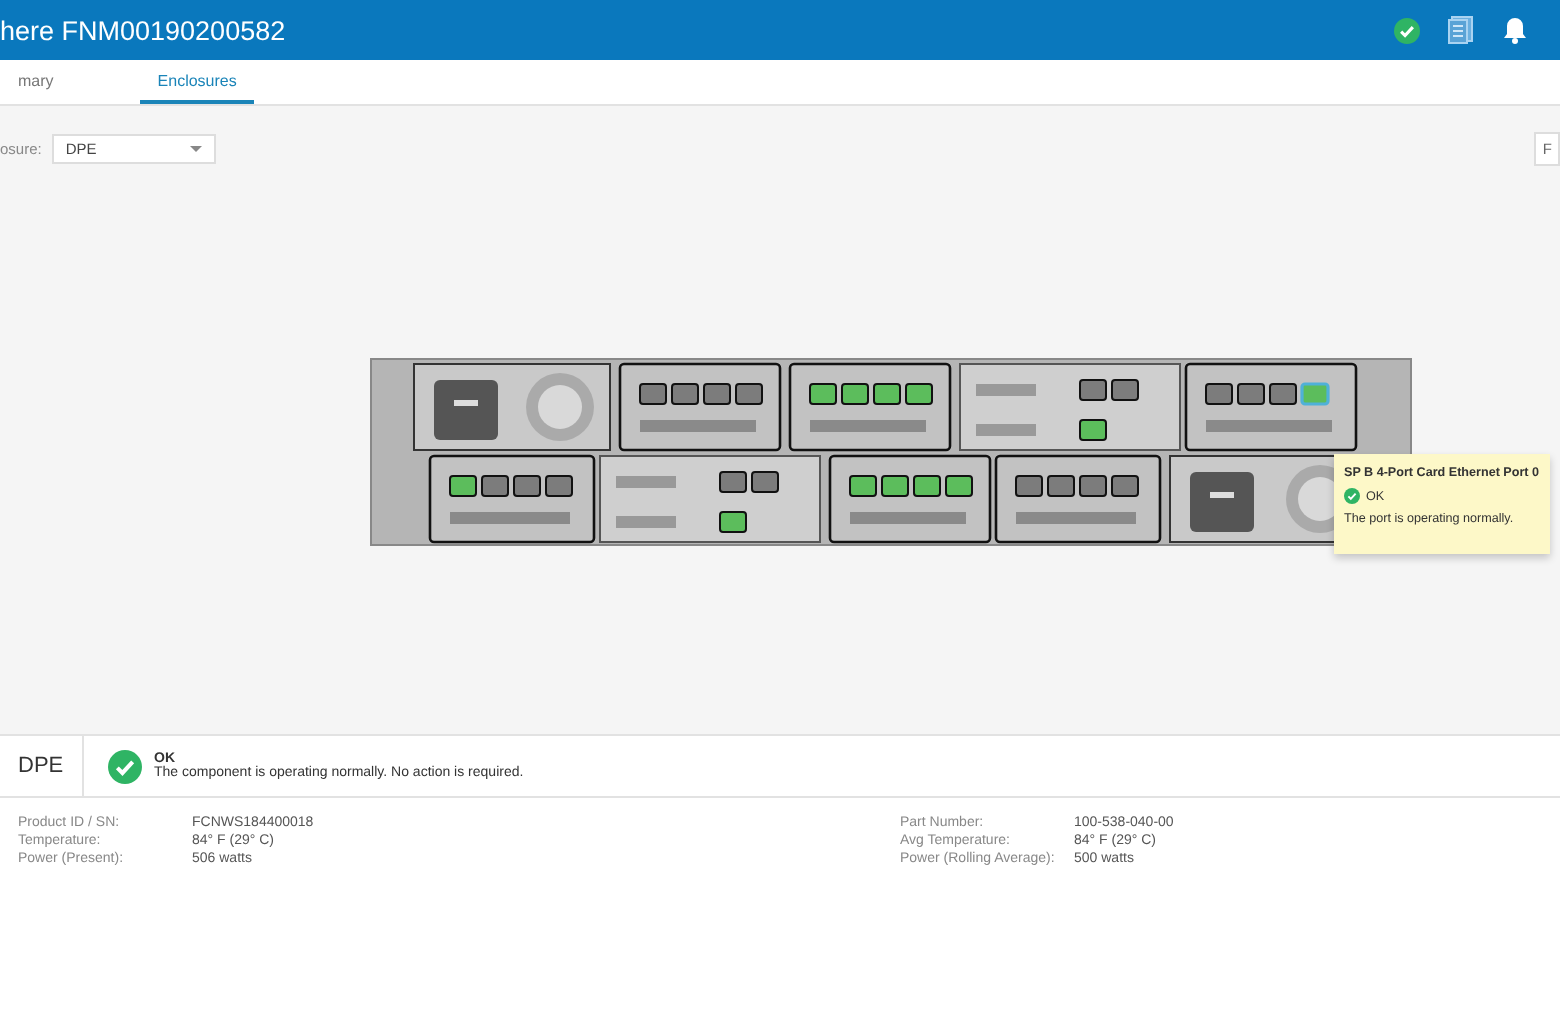 The image size is (1560, 1032). Describe the element at coordinates (512, 407) in the screenshot. I see `power-supply` at that location.